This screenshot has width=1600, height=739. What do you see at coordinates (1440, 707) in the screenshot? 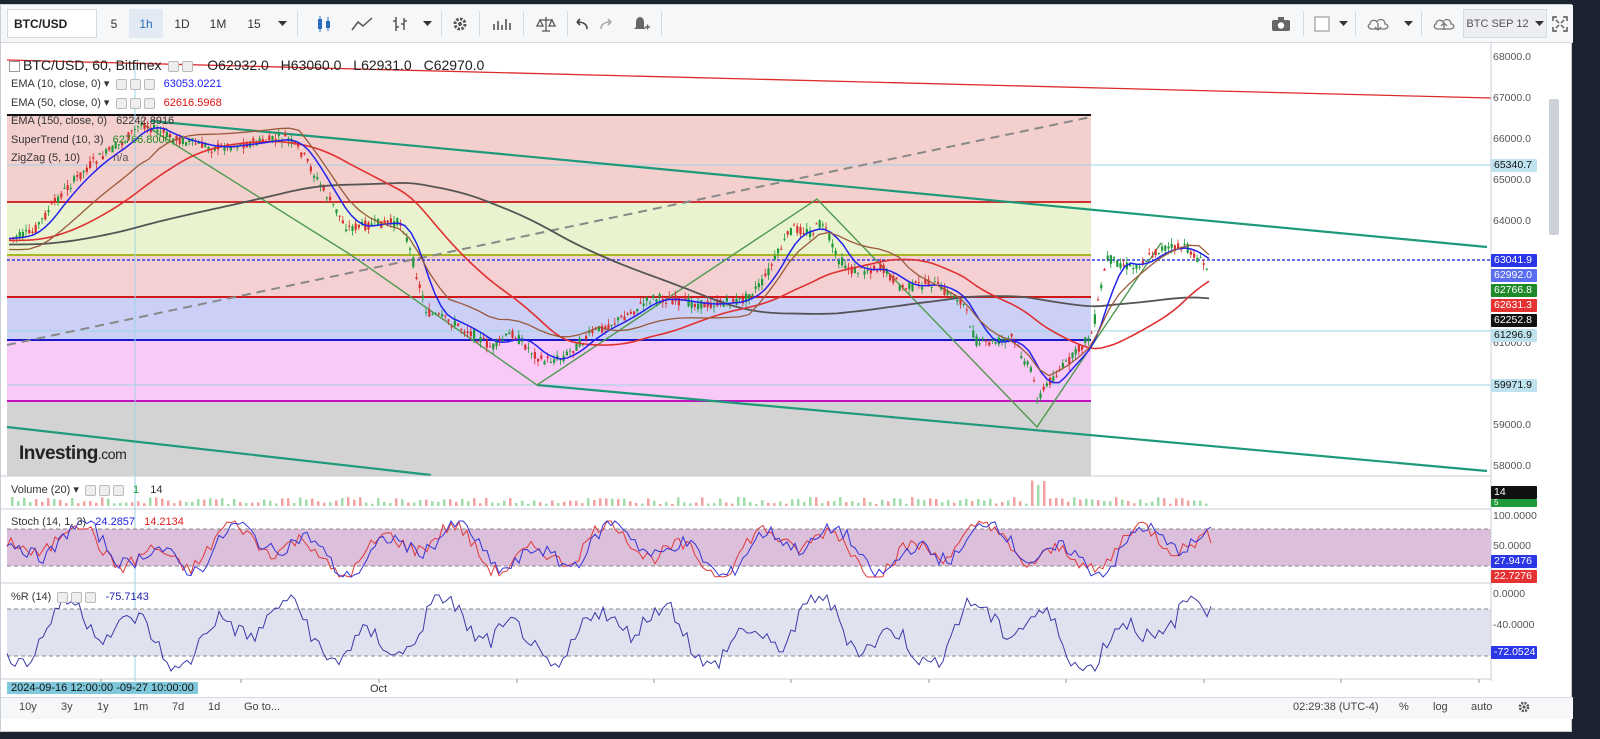
I see `log-toggle: log` at bounding box center [1440, 707].